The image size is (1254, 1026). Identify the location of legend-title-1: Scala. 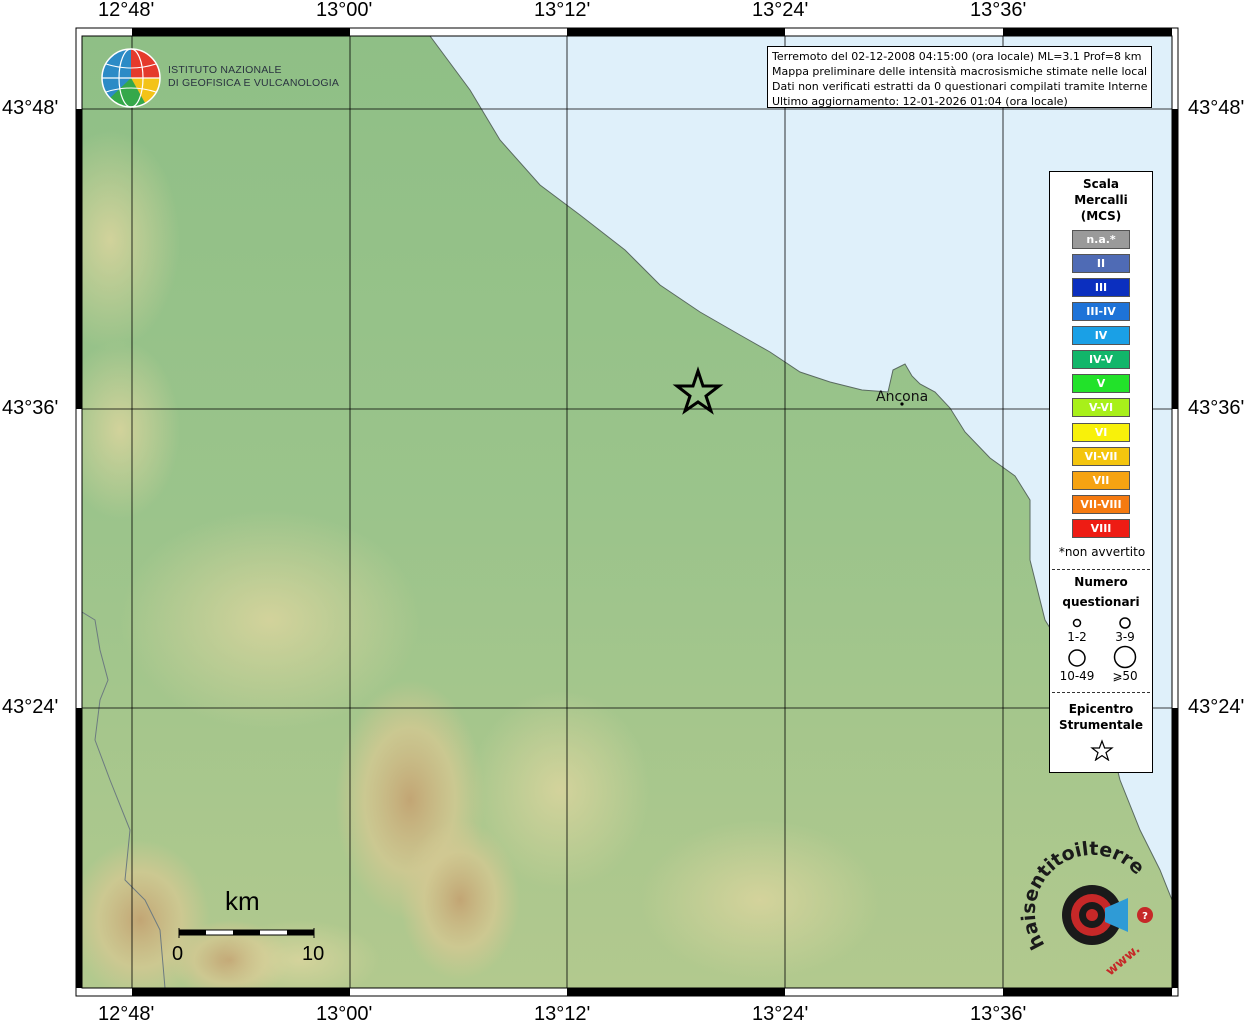
(1101, 184).